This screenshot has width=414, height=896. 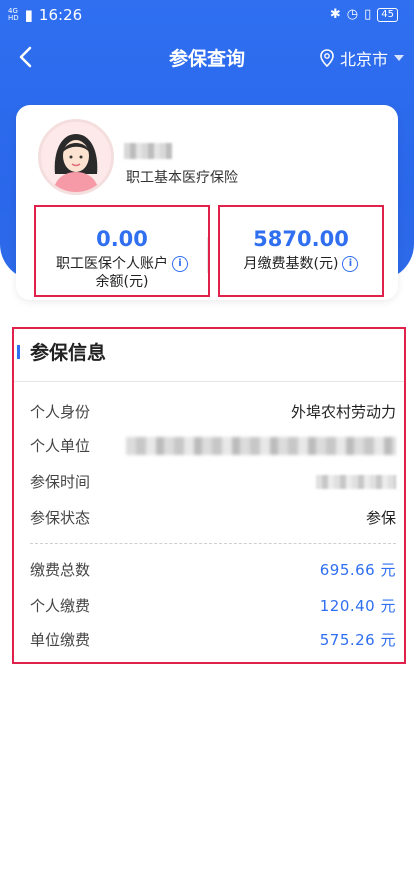 What do you see at coordinates (261, 446) in the screenshot?
I see `employer-redacted` at bounding box center [261, 446].